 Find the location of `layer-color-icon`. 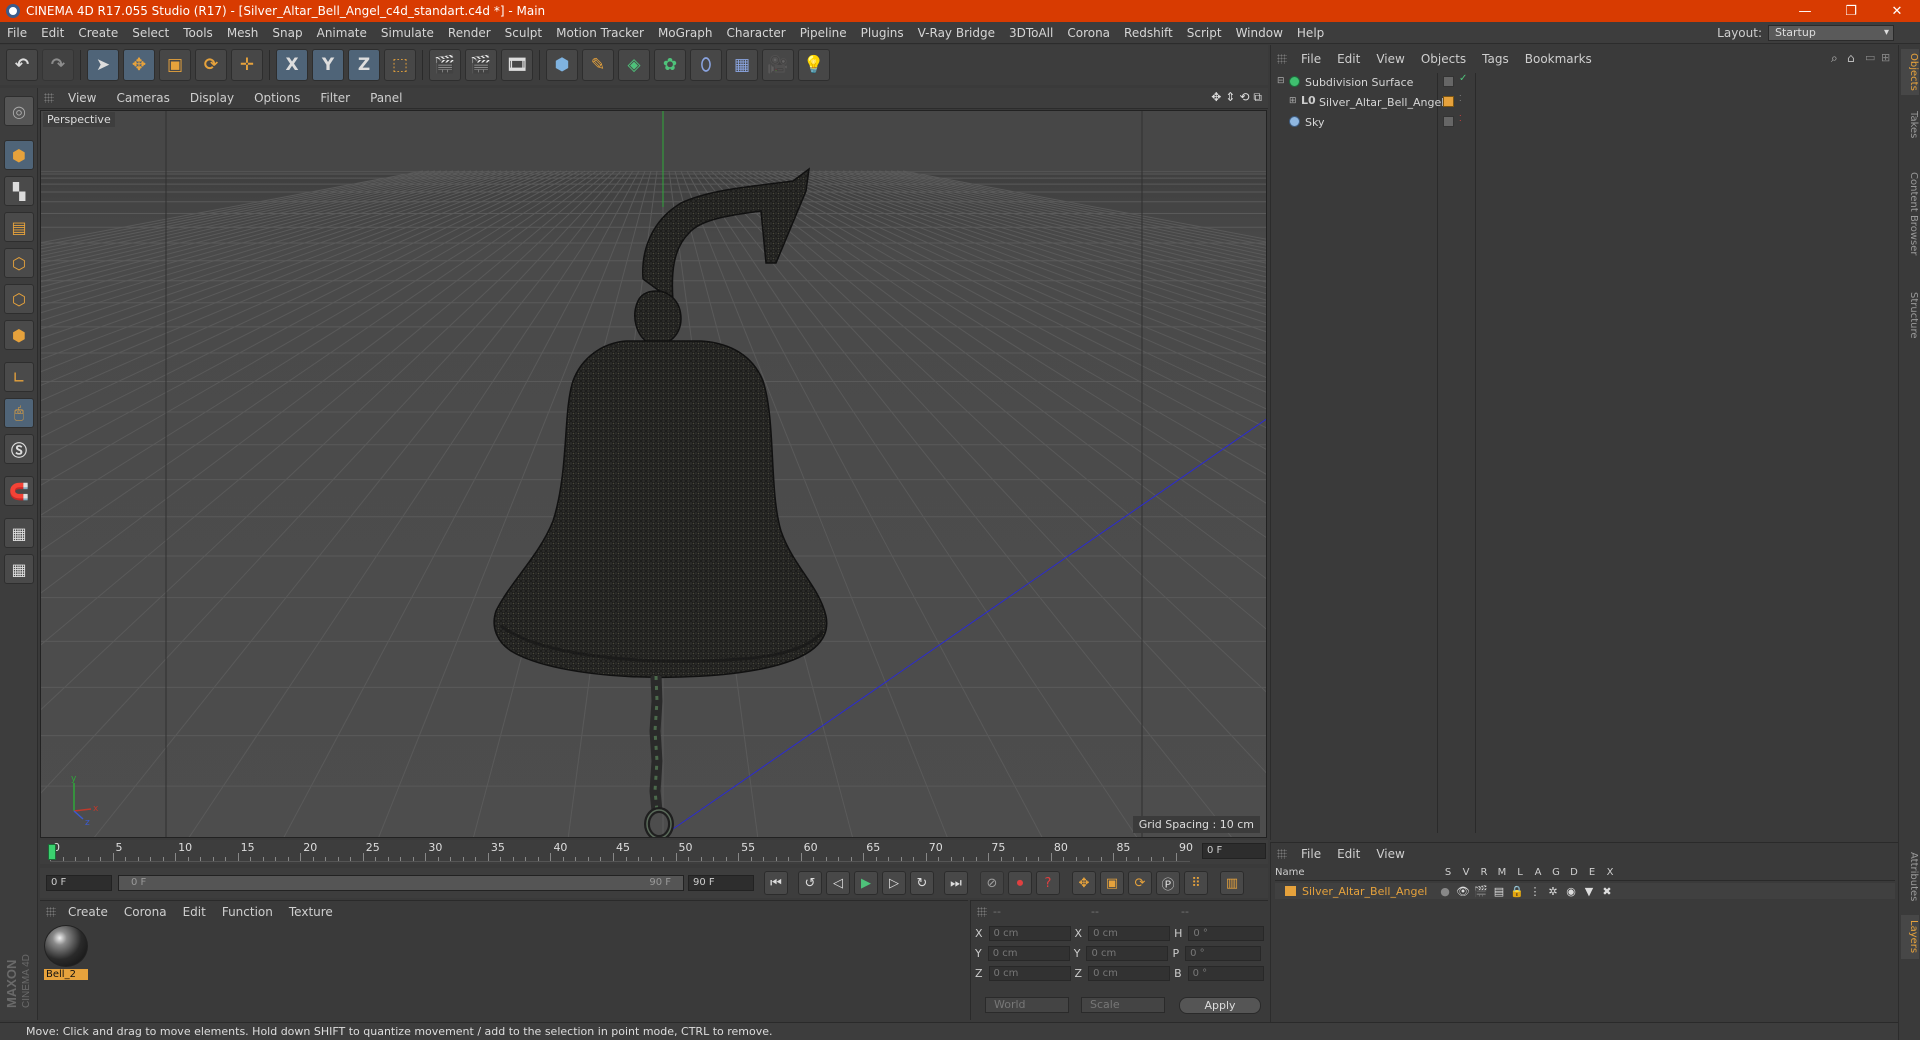

layer-color-icon is located at coordinates (1448, 101).